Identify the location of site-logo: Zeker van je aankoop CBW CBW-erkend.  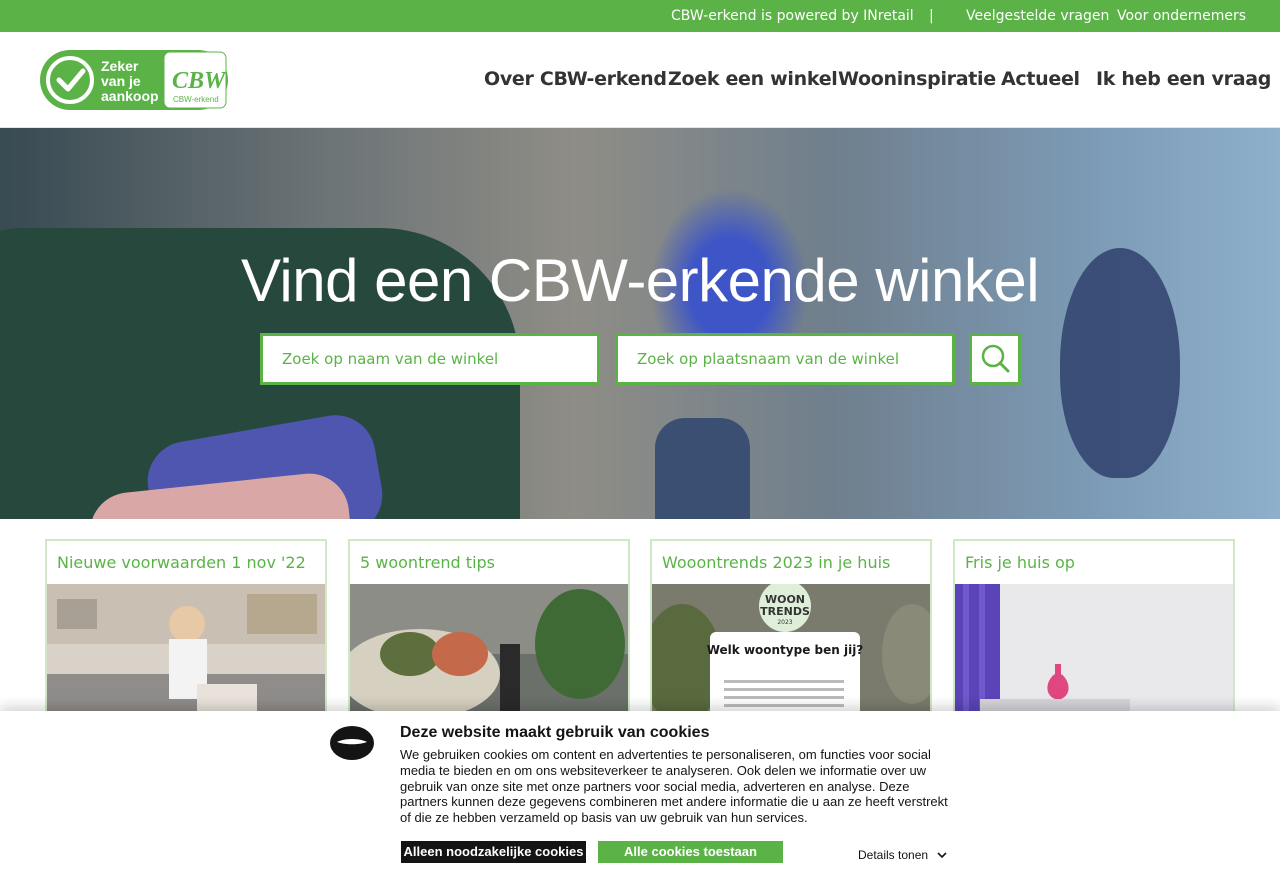
(134, 80).